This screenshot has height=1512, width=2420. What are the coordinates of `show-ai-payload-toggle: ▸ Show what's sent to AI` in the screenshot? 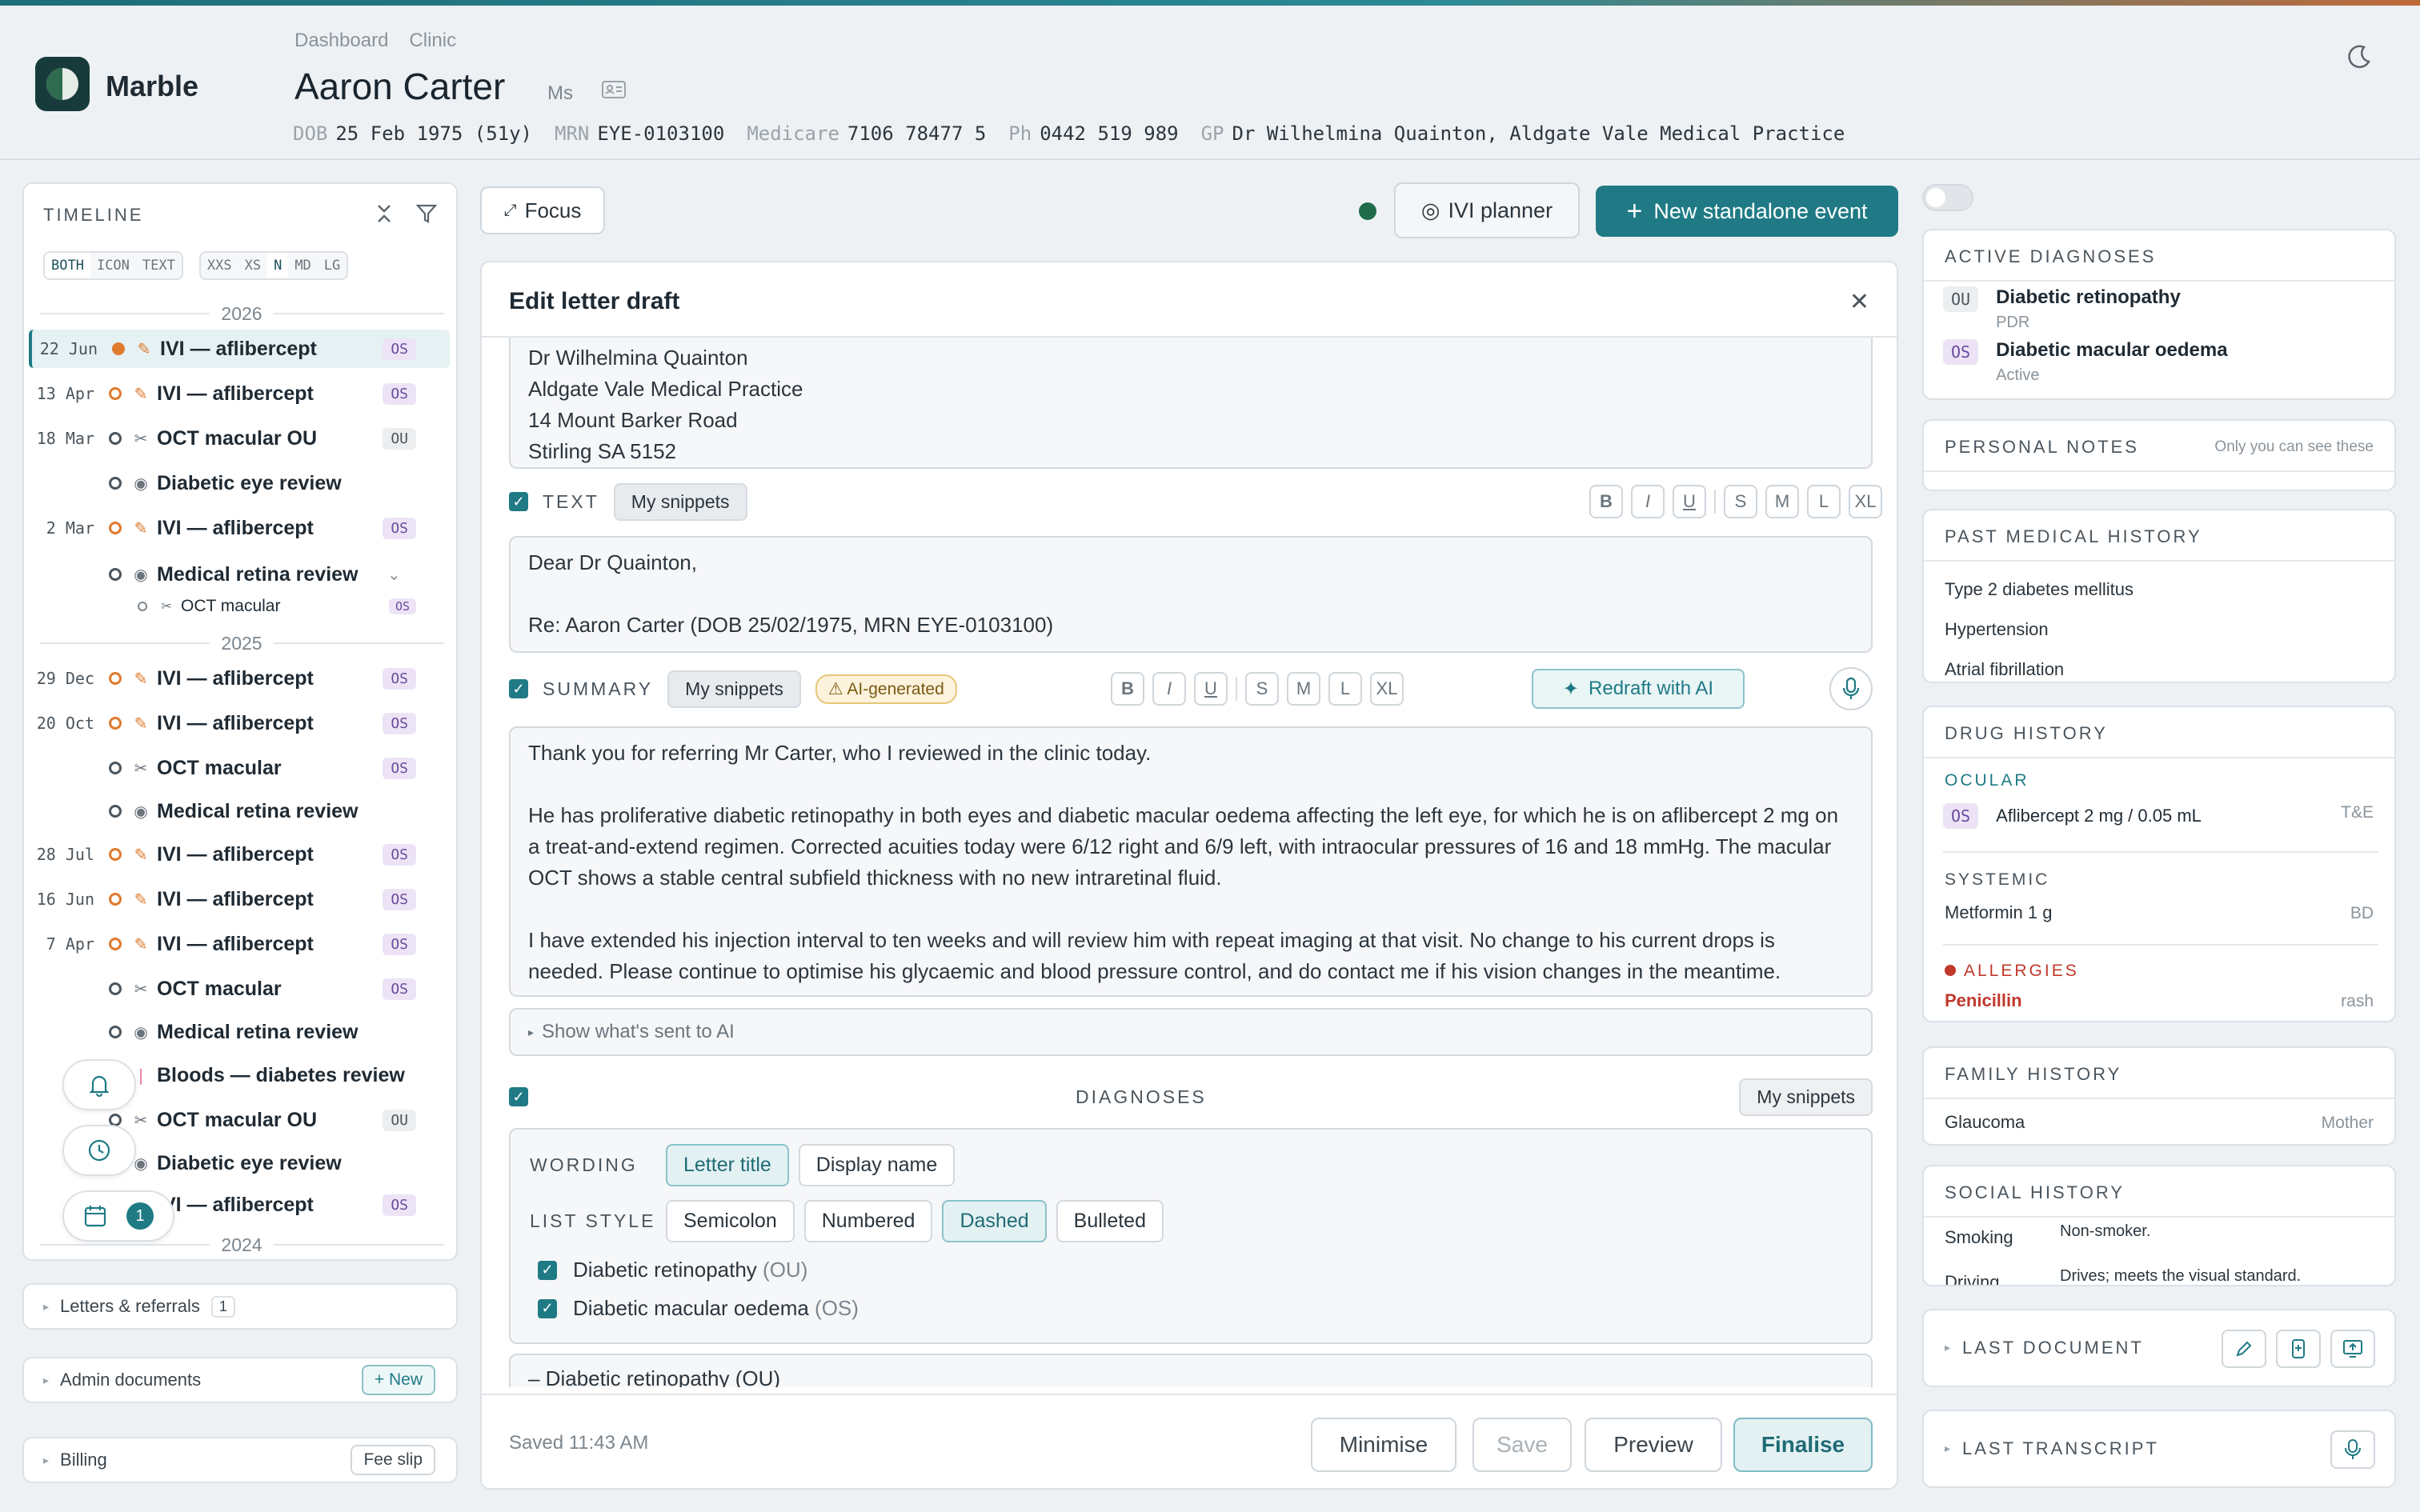 It's located at (1191, 1032).